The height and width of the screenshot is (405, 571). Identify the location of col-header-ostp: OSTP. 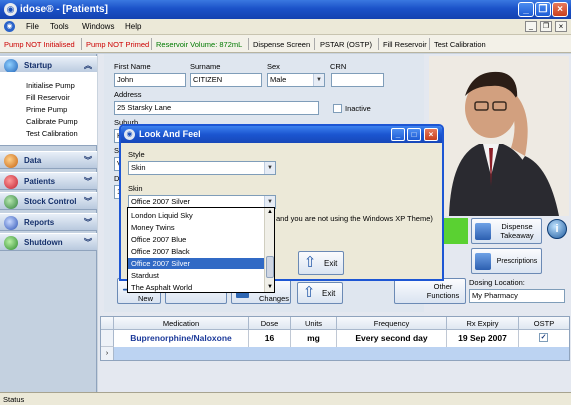
(544, 323).